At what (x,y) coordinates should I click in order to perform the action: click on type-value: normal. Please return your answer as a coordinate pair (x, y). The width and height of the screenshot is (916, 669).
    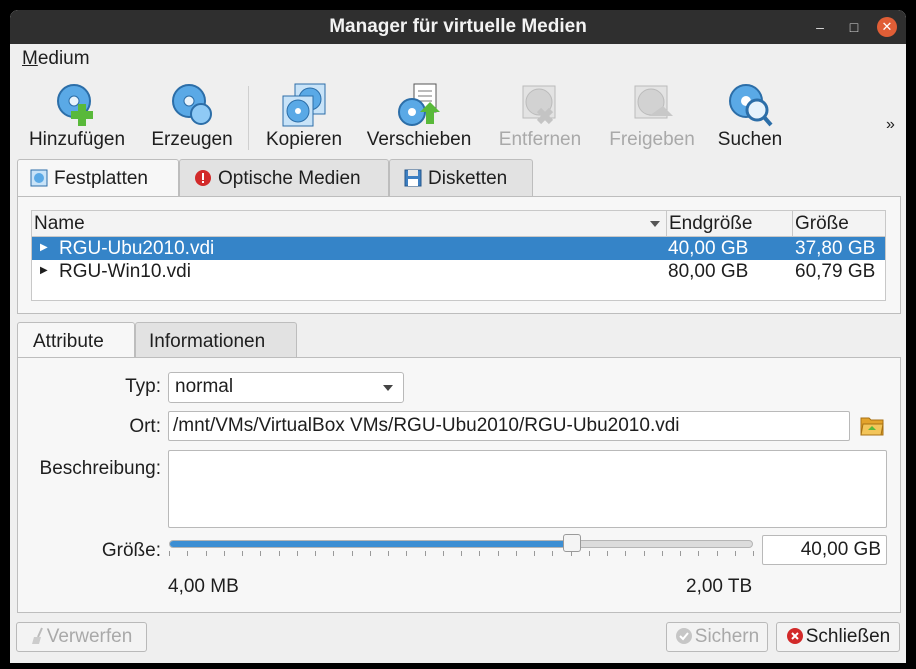
    Looking at the image, I should click on (204, 386).